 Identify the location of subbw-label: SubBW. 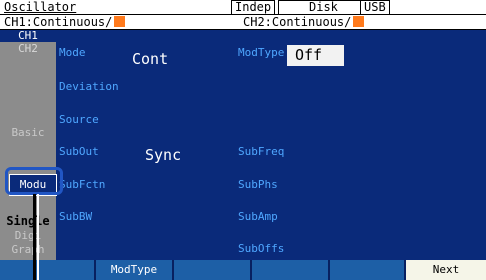
(75, 216).